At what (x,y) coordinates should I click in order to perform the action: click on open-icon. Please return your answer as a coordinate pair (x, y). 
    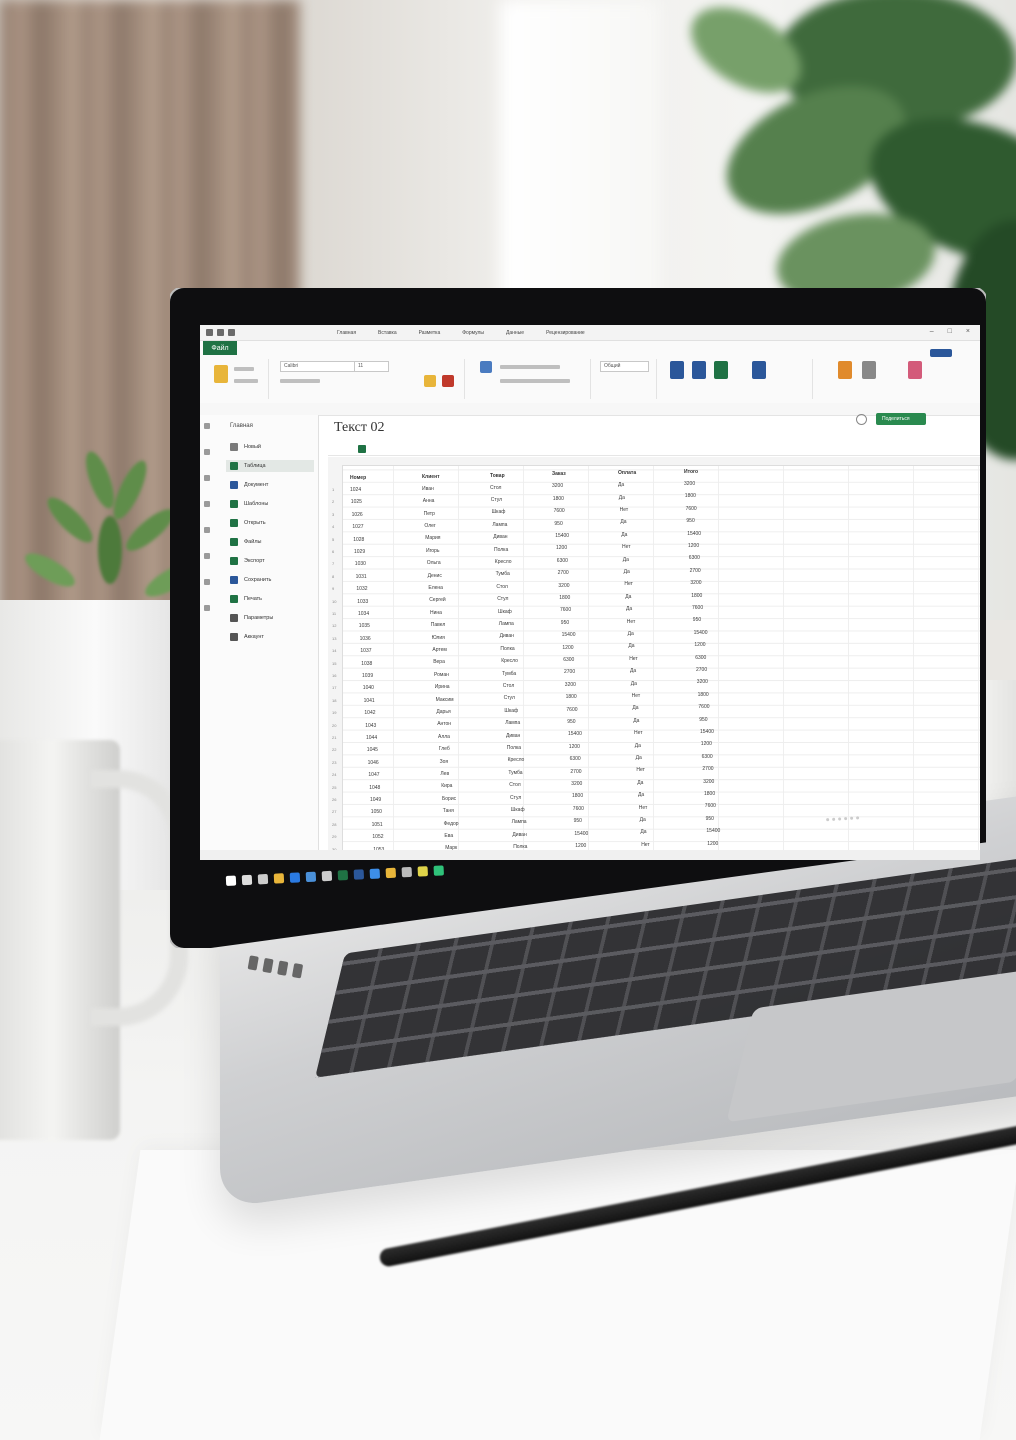
    Looking at the image, I should click on (207, 478).